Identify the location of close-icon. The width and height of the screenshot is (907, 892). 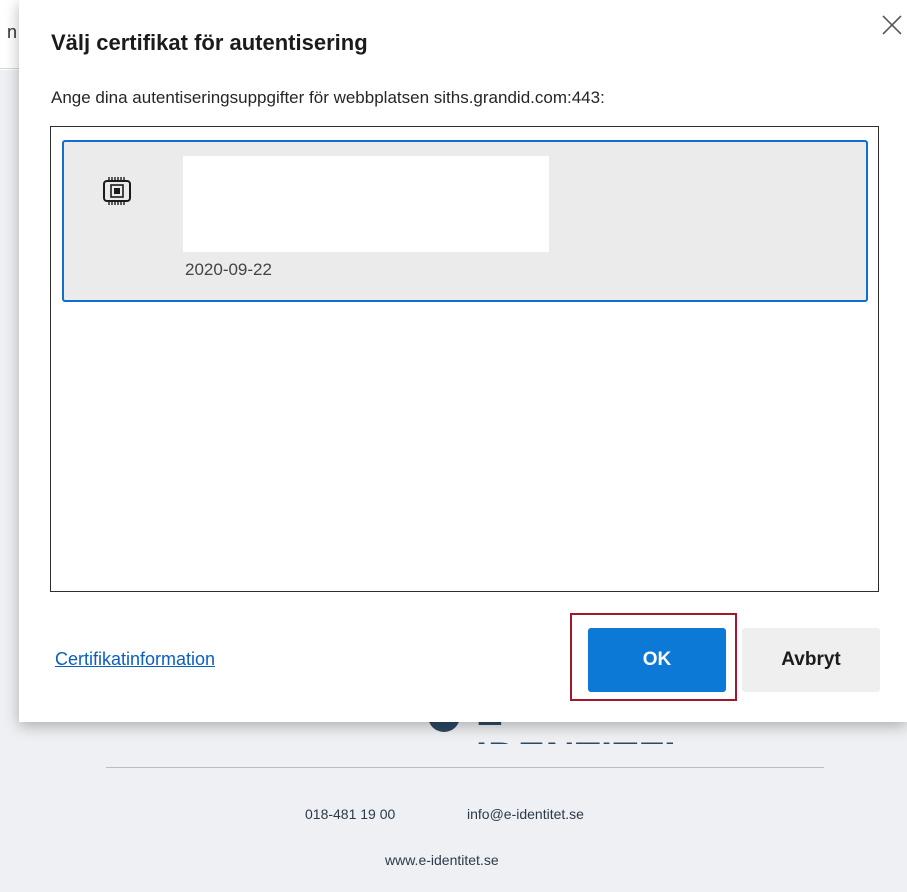
(892, 25).